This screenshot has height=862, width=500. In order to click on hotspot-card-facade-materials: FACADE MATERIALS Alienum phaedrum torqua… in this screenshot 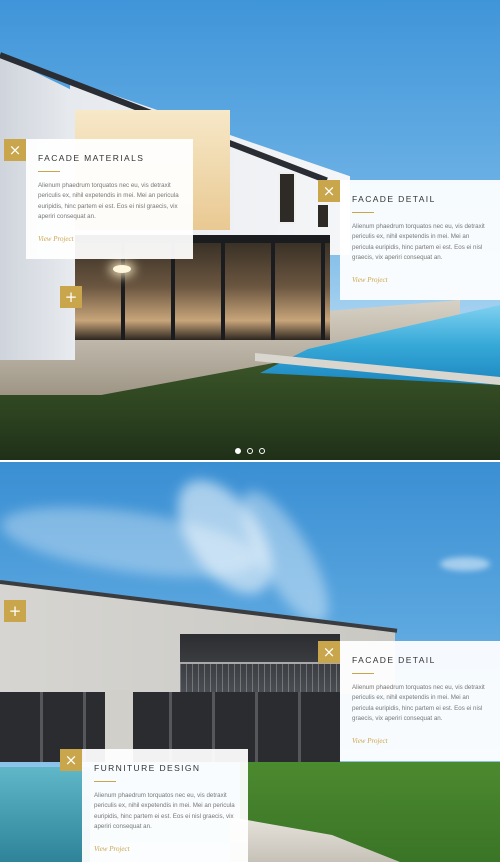, I will do `click(109, 199)`.